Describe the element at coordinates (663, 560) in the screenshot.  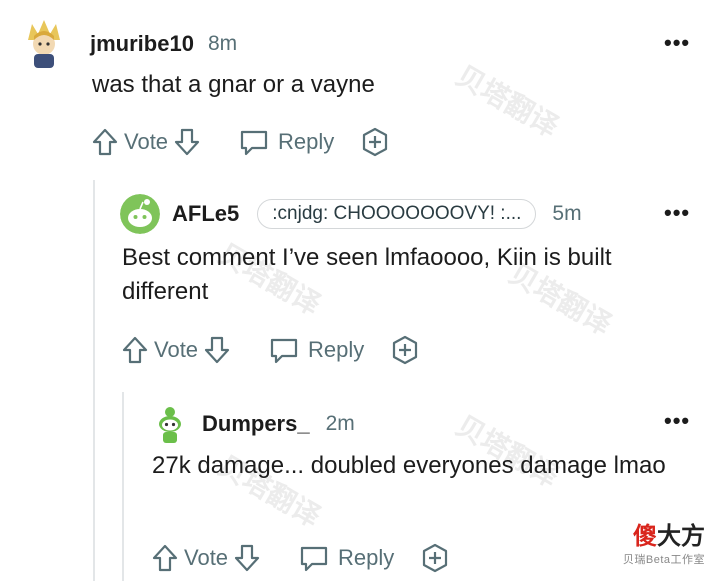
I see `brand-subtitle: 贝瑞Beta工作室` at that location.